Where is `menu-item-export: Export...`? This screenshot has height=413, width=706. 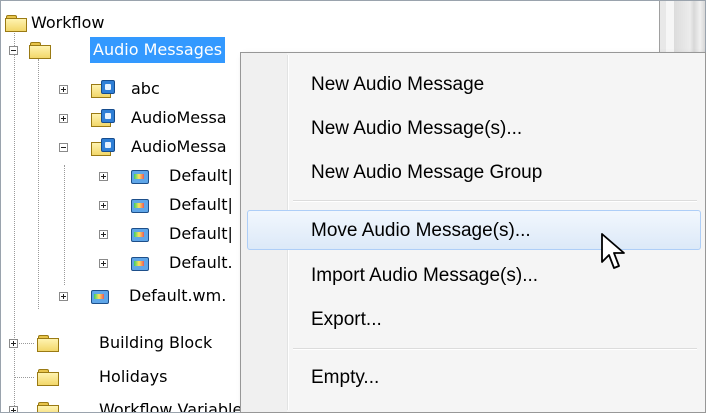 menu-item-export: Export... is located at coordinates (474, 320).